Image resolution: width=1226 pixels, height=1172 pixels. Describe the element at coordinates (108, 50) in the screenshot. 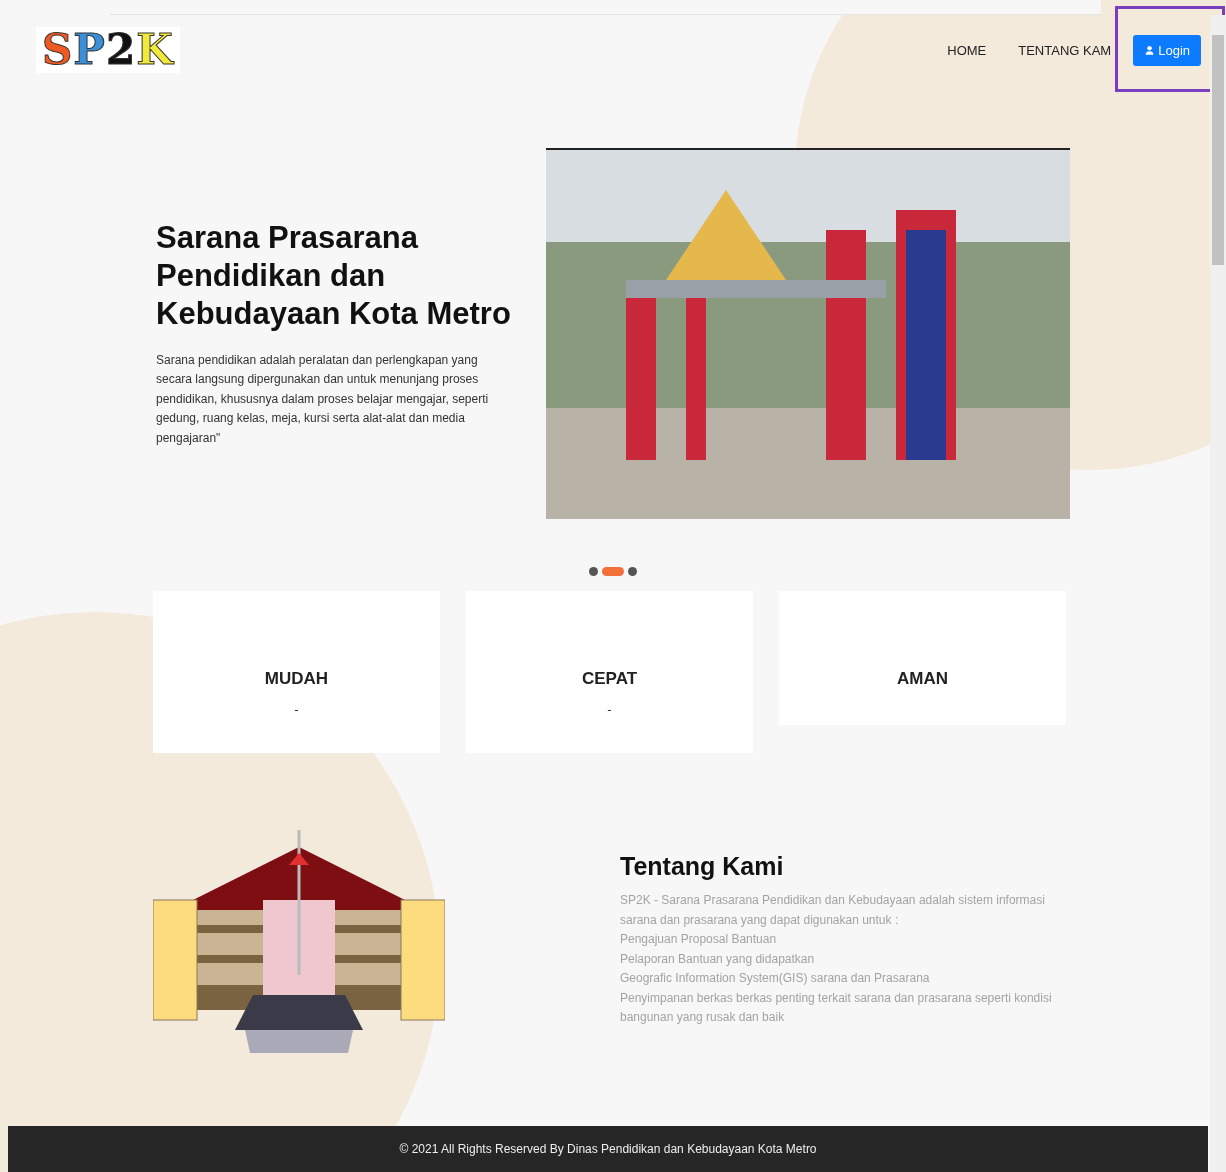

I see `logo: SP2K` at that location.